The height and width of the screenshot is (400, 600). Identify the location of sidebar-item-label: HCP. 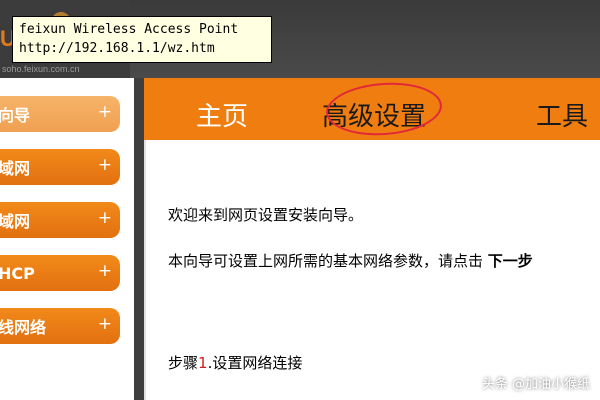
(17, 273).